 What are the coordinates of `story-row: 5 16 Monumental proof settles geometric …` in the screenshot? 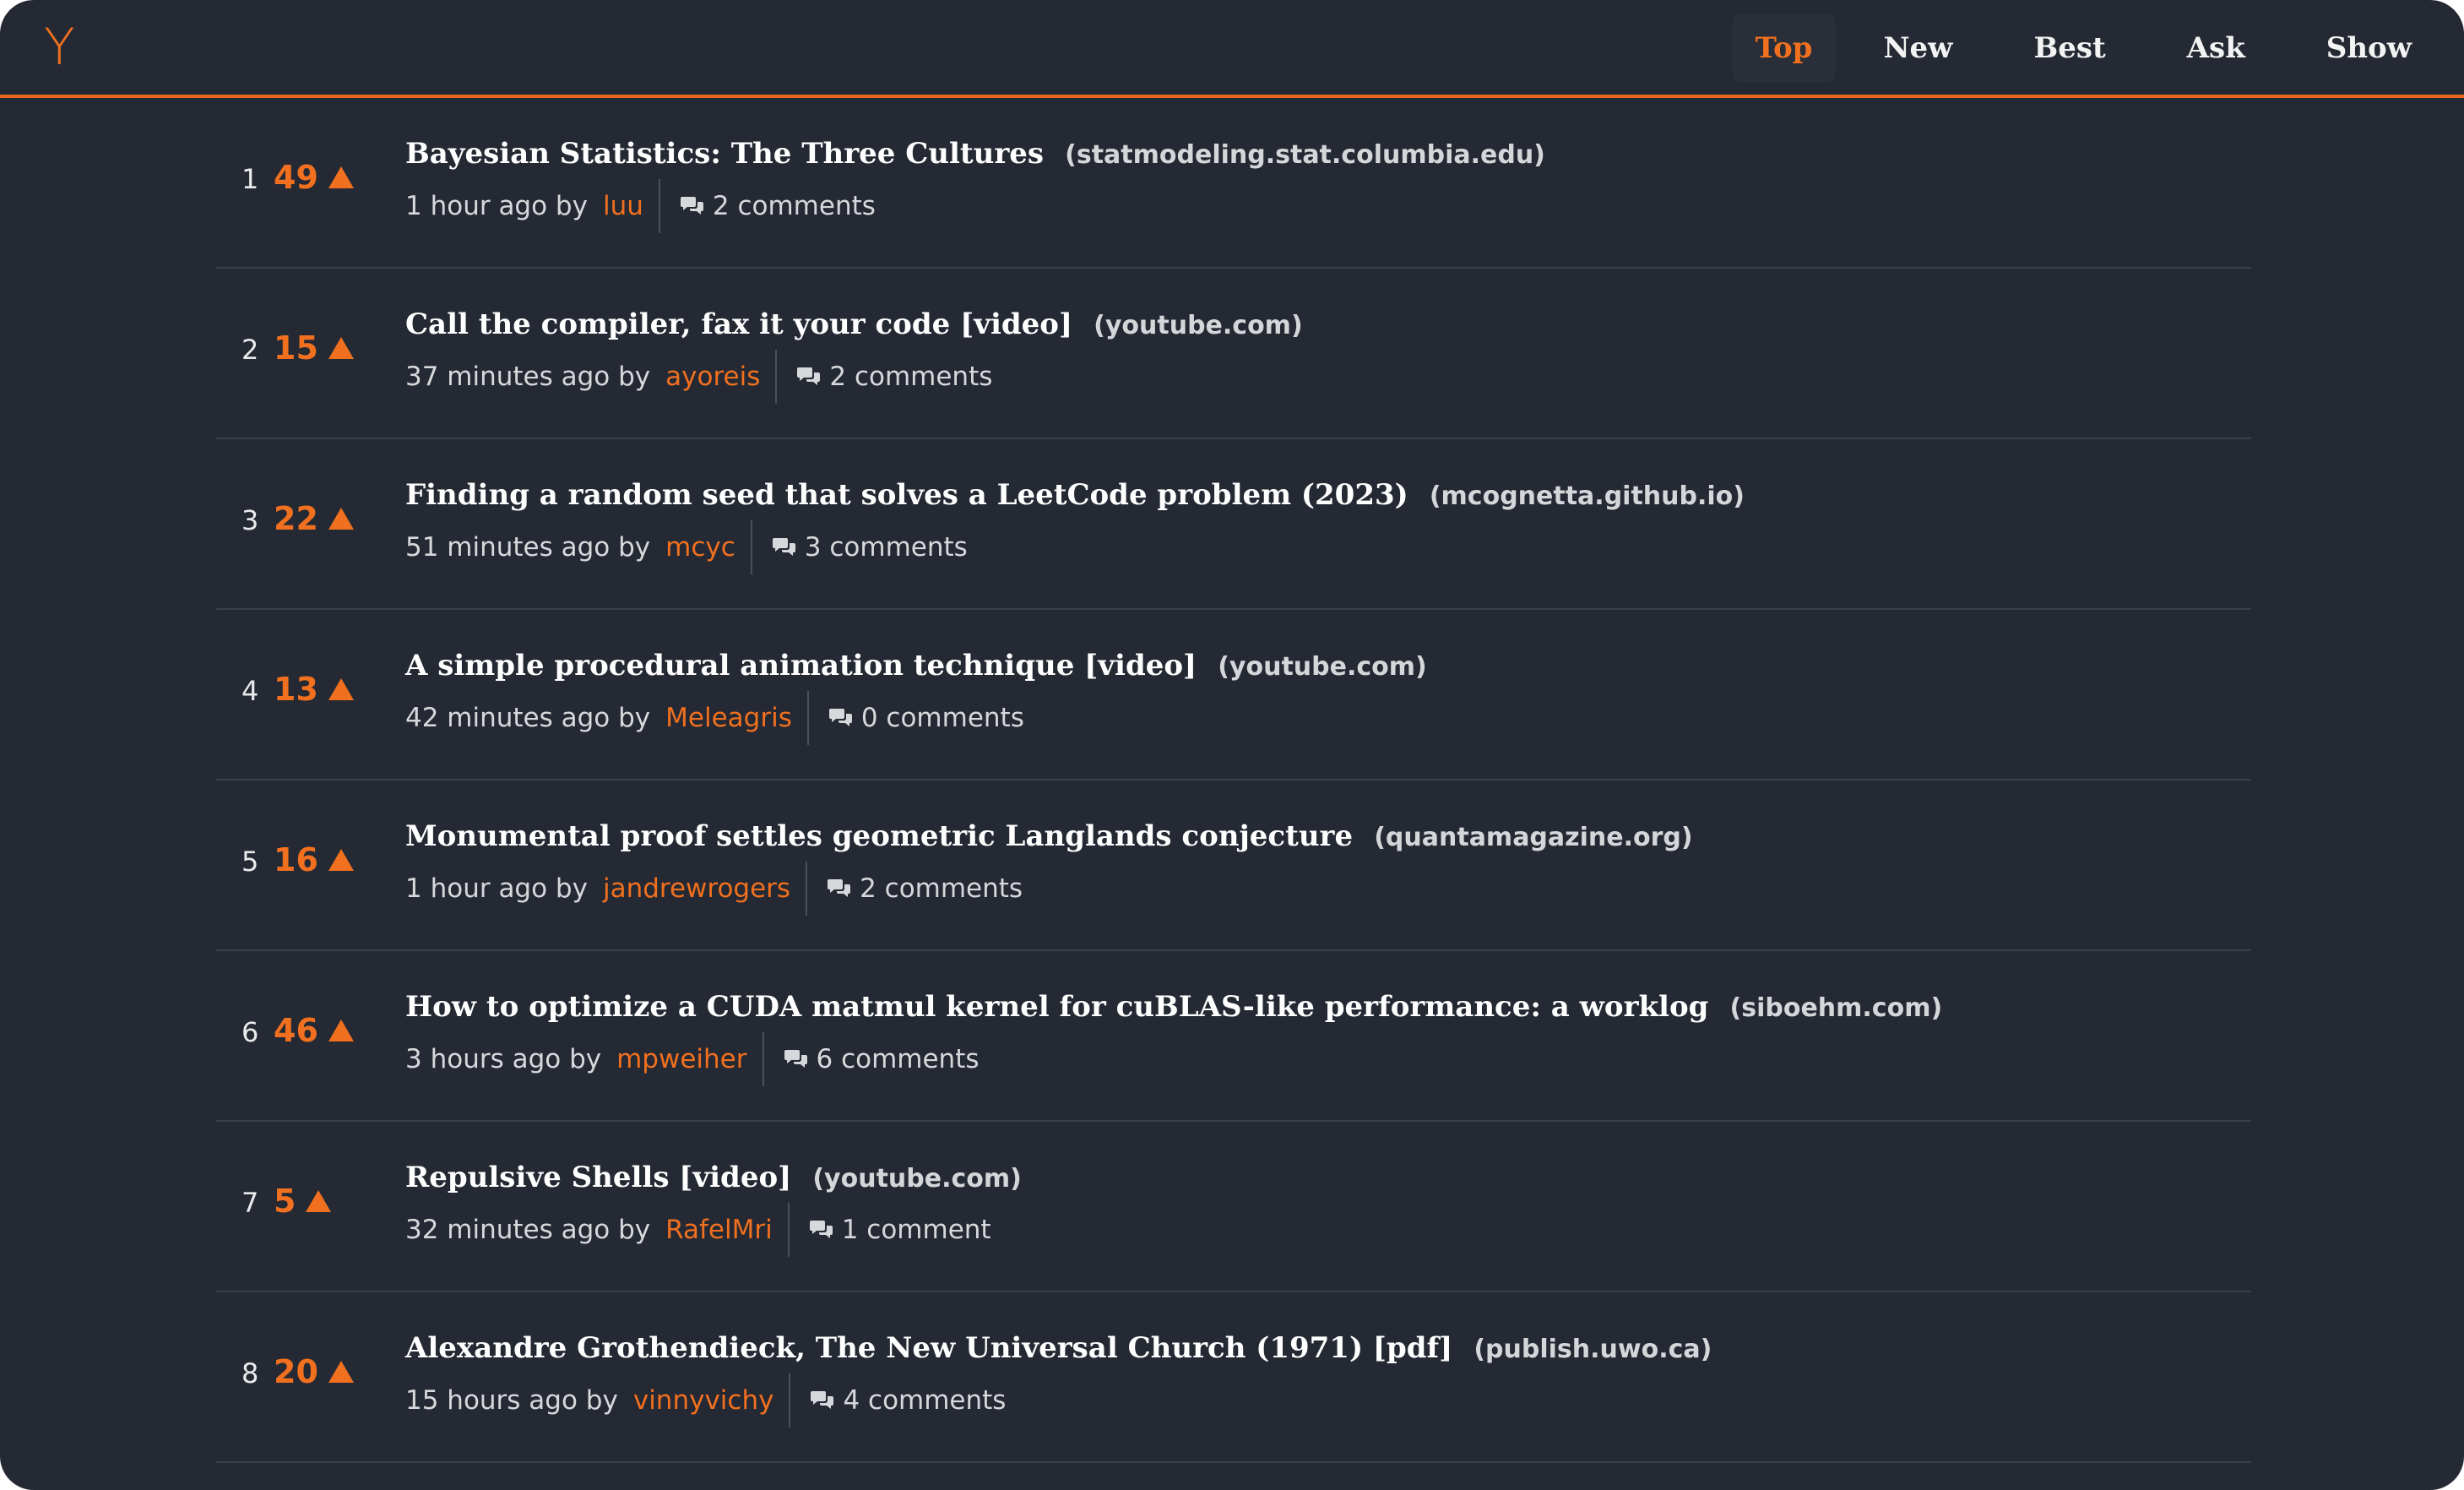 It's located at (1233, 866).